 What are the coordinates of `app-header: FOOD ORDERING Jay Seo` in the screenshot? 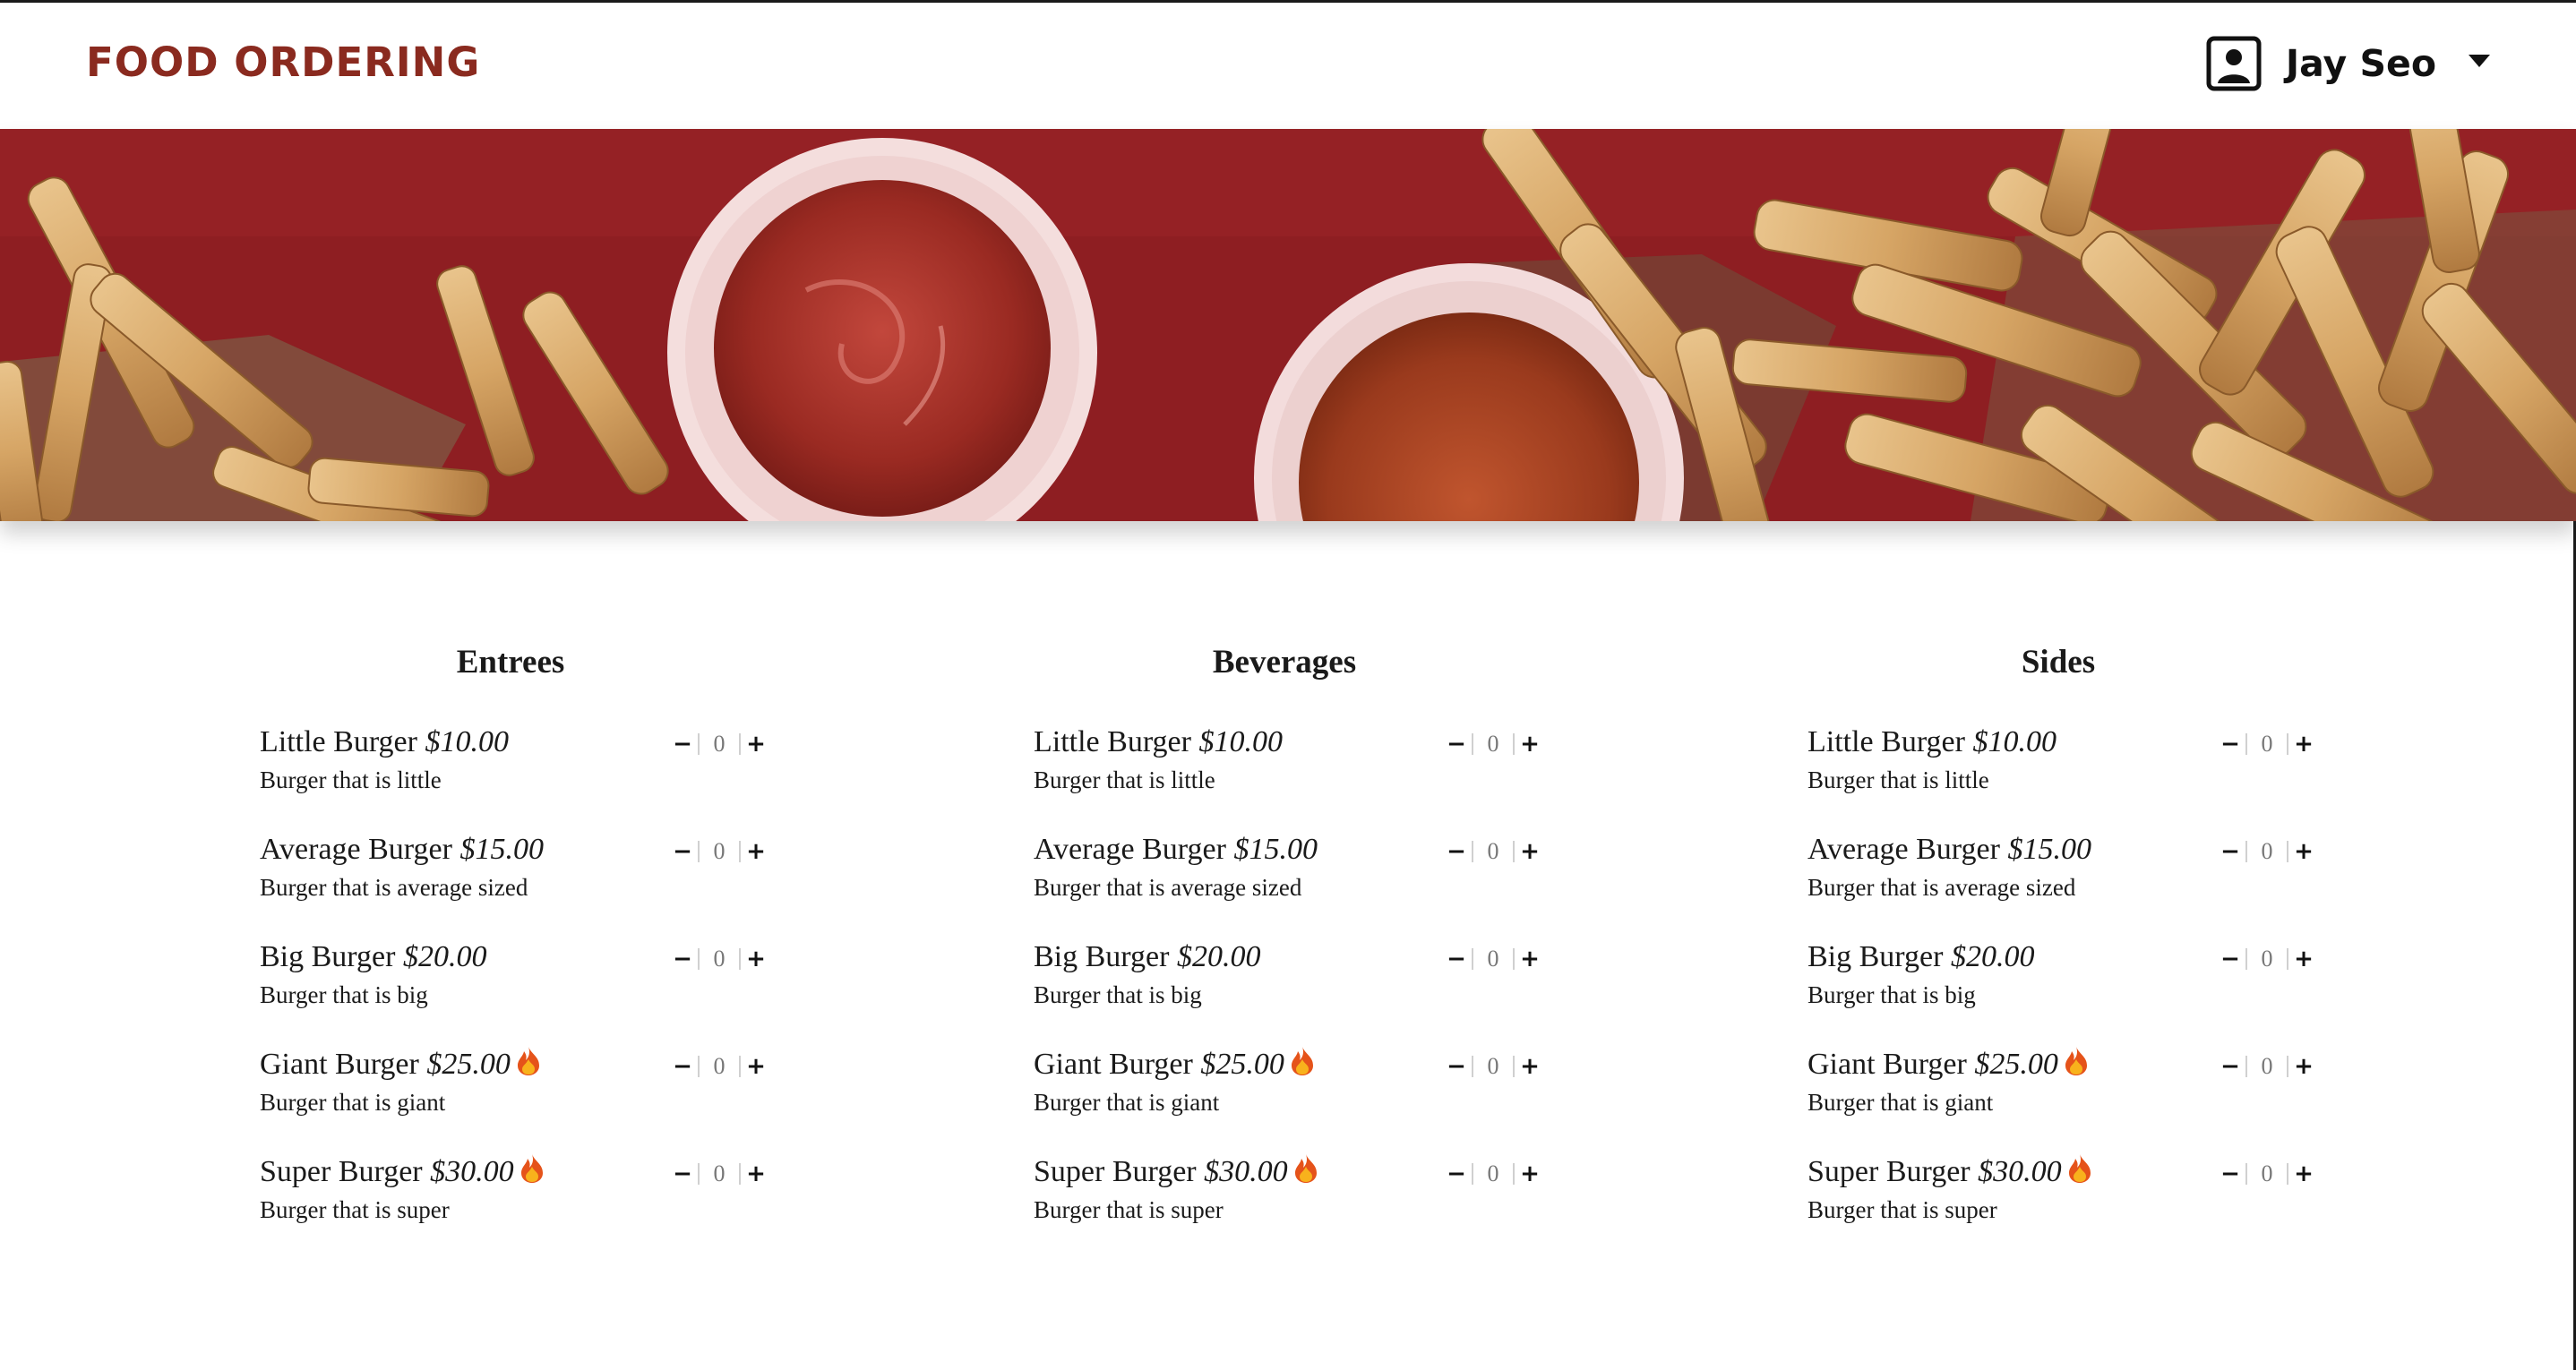 It's located at (1288, 66).